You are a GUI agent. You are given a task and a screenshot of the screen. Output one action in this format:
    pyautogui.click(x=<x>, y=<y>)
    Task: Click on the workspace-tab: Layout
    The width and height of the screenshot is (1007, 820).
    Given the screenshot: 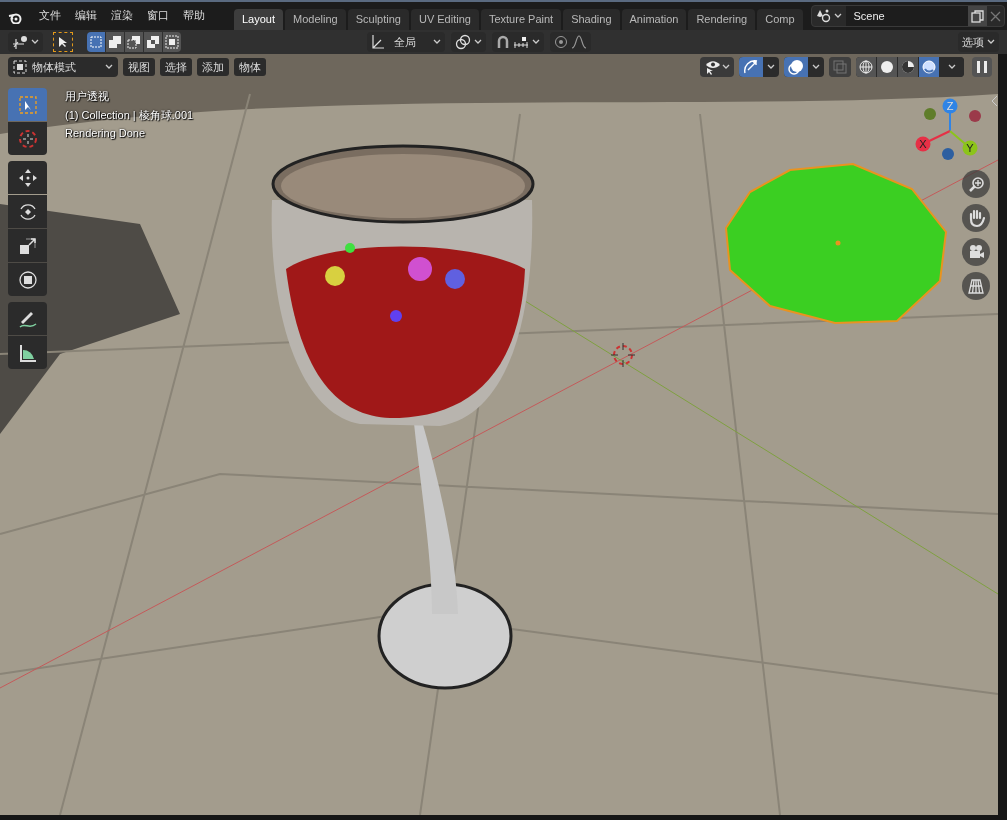 What is the action you would take?
    pyautogui.click(x=259, y=19)
    